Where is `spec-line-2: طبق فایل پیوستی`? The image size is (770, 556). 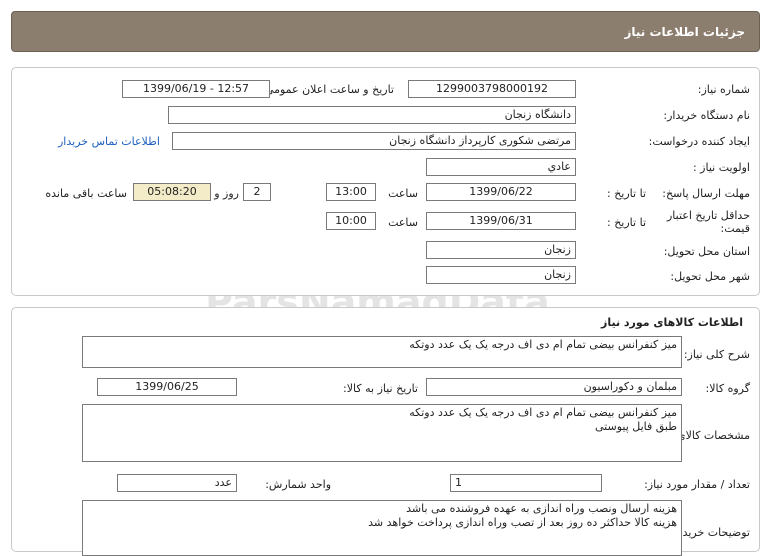
spec-line-2: طبق فایل پیوستی is located at coordinates (635, 426).